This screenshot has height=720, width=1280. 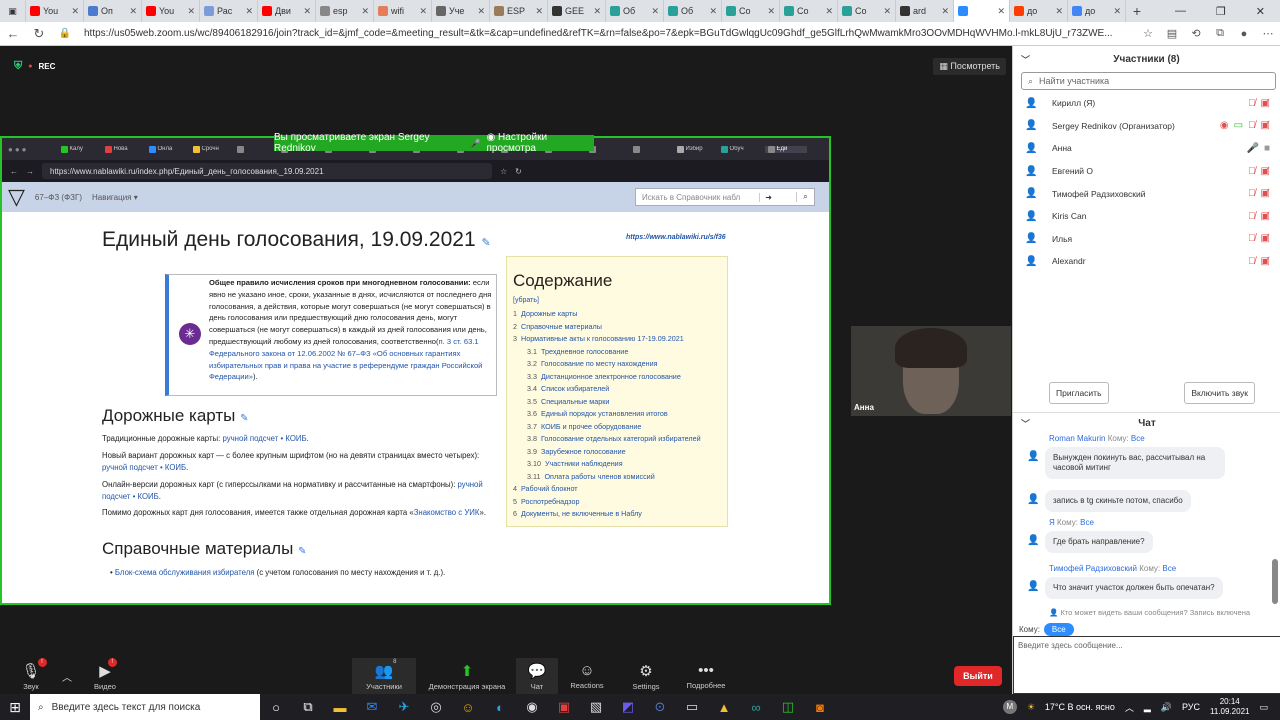 I want to click on file-explorer-icon: ▬, so click(x=340, y=707).